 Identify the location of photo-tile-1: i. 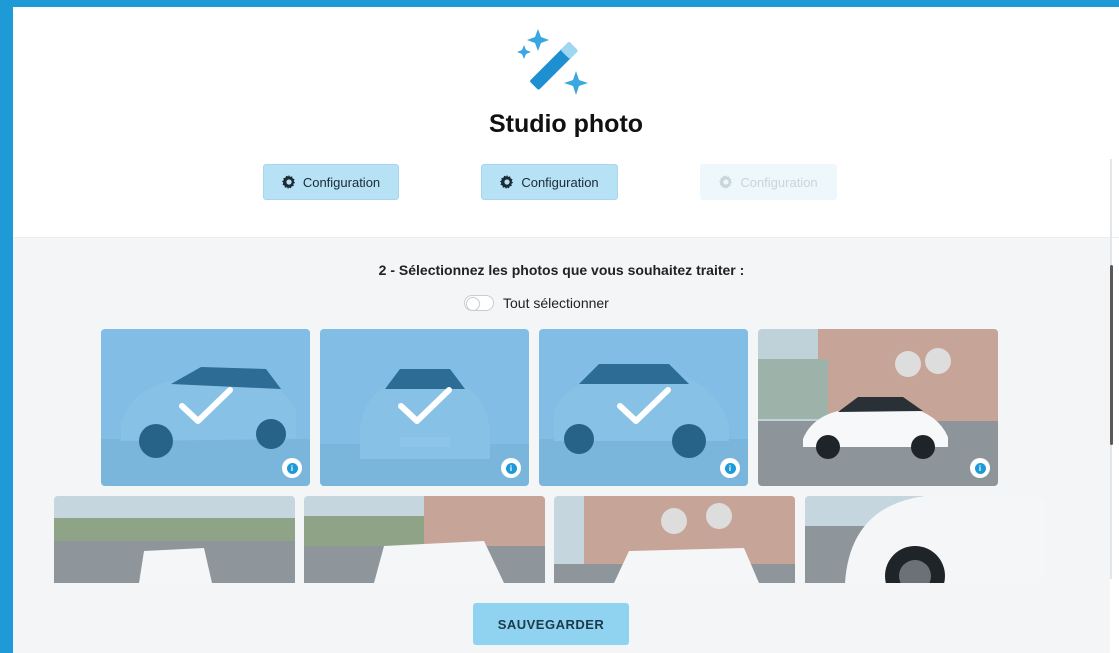
(205, 407).